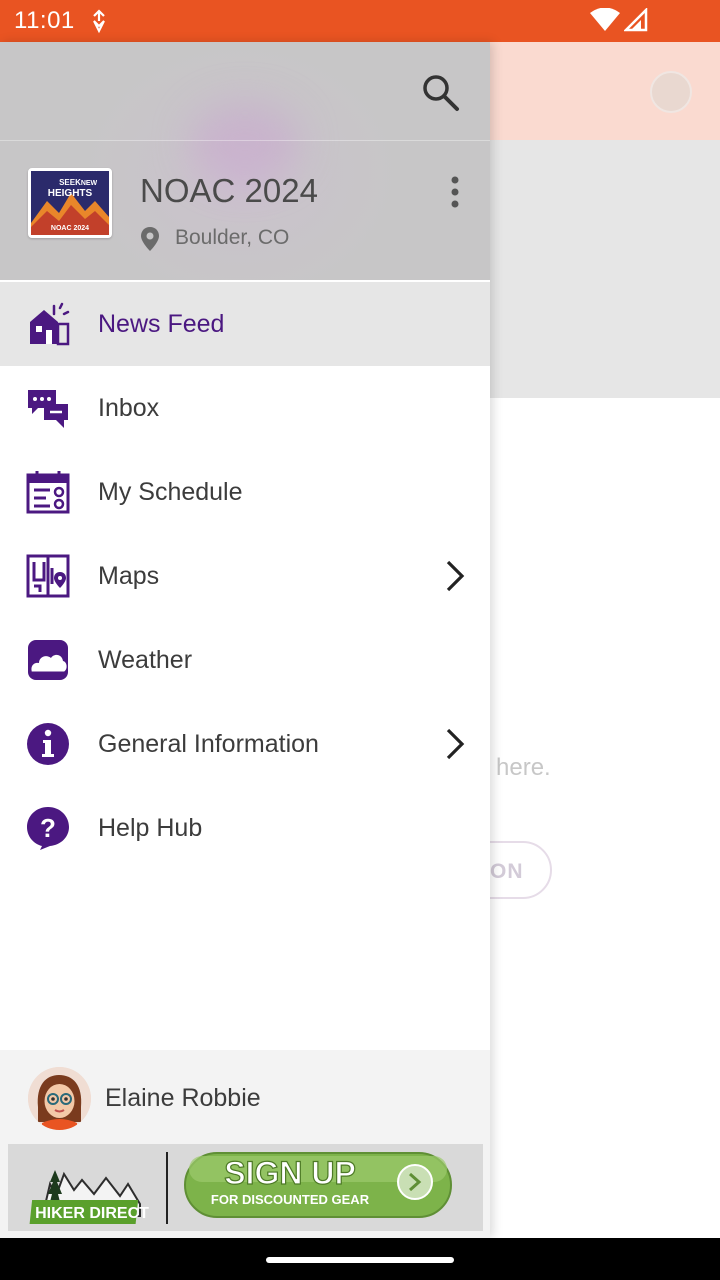 The width and height of the screenshot is (720, 1280). I want to click on logo-text-heights: HEIGHTS, so click(70, 193).